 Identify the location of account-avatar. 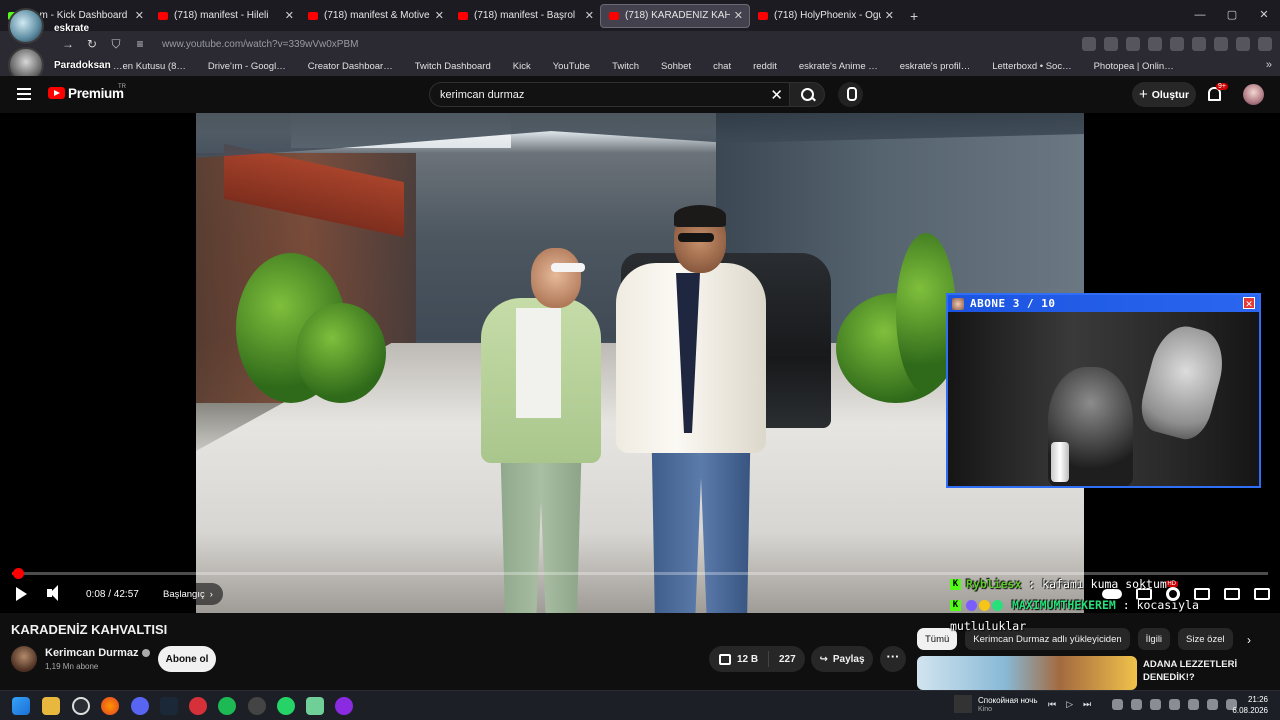
(1253, 94).